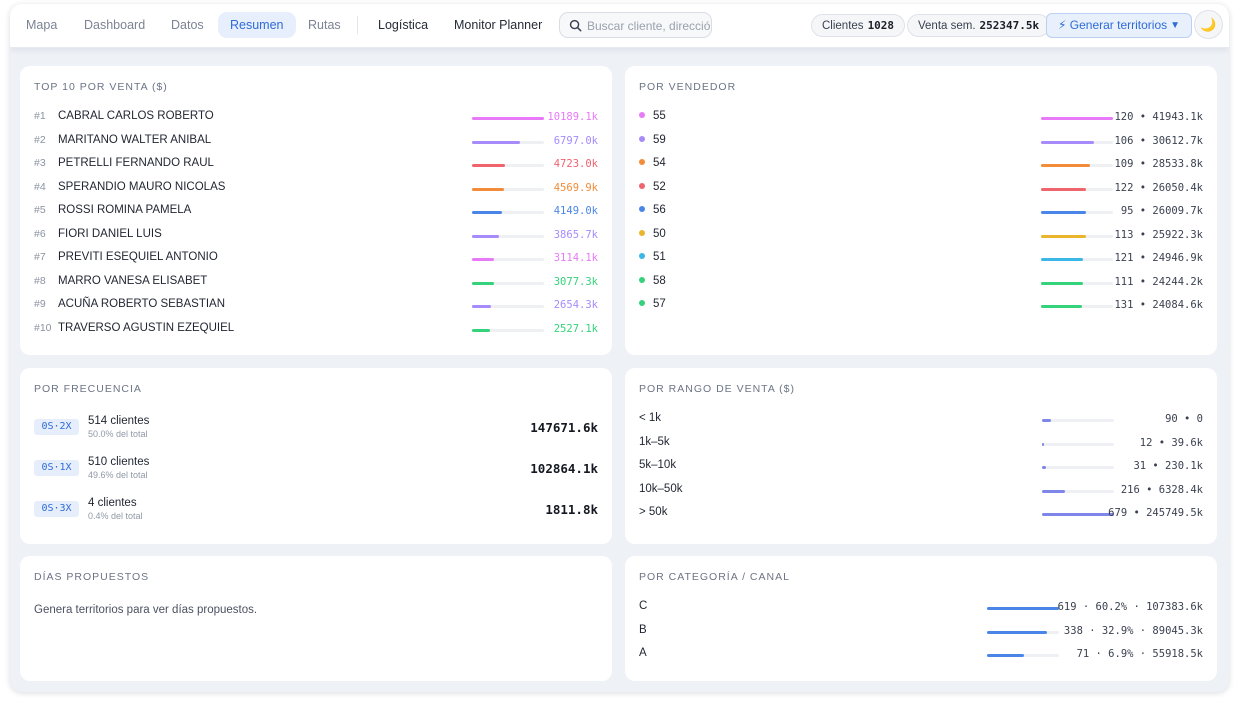 Image resolution: width=1239 pixels, height=708 pixels. I want to click on frequency-client-count: 4 clientes, so click(112, 503).